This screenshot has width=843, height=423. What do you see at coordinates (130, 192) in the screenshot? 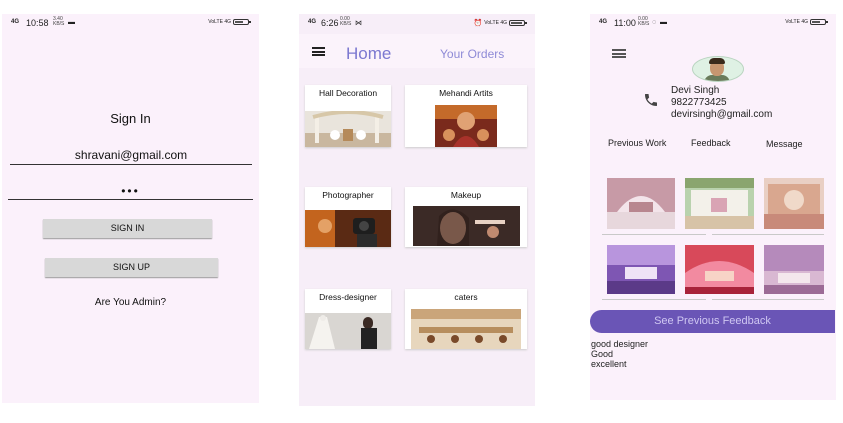
I see `password-field: •••` at bounding box center [130, 192].